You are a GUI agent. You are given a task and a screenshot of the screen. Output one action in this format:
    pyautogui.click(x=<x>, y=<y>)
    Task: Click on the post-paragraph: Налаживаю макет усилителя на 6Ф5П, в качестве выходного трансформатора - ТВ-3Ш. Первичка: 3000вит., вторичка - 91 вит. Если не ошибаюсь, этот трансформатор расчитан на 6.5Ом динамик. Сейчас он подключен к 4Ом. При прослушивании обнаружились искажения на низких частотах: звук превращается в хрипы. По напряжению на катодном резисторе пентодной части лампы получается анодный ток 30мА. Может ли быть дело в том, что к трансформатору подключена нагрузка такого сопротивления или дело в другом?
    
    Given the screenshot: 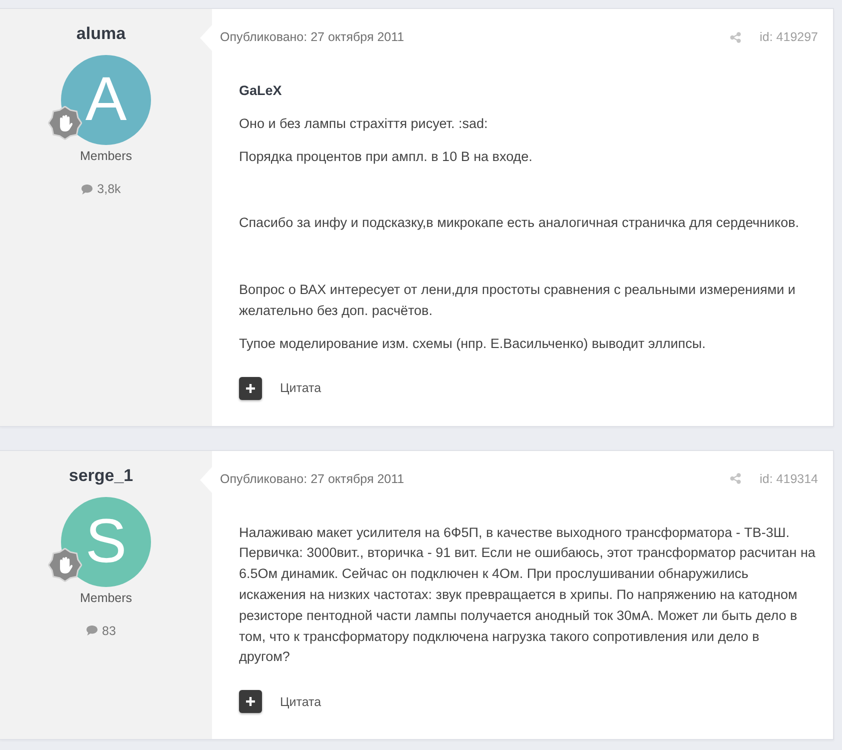 What is the action you would take?
    pyautogui.click(x=527, y=595)
    